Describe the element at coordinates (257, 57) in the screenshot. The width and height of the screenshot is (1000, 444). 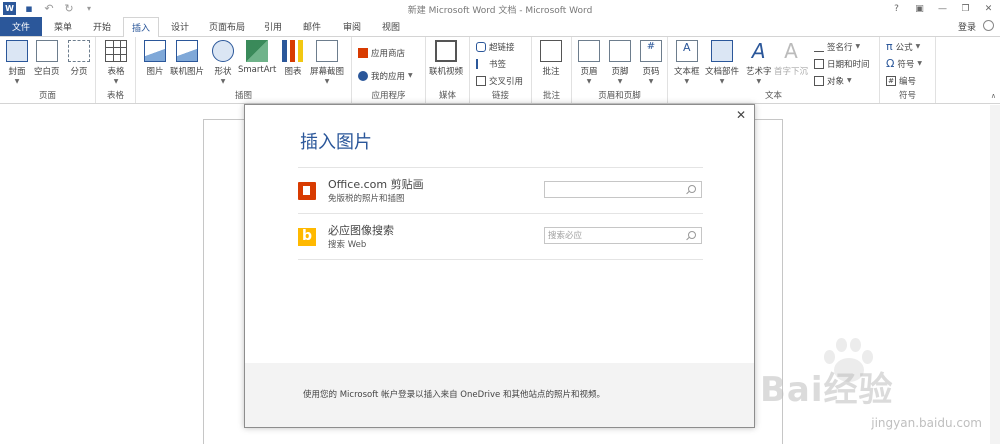
I see `smartart-button: SmartArt` at that location.